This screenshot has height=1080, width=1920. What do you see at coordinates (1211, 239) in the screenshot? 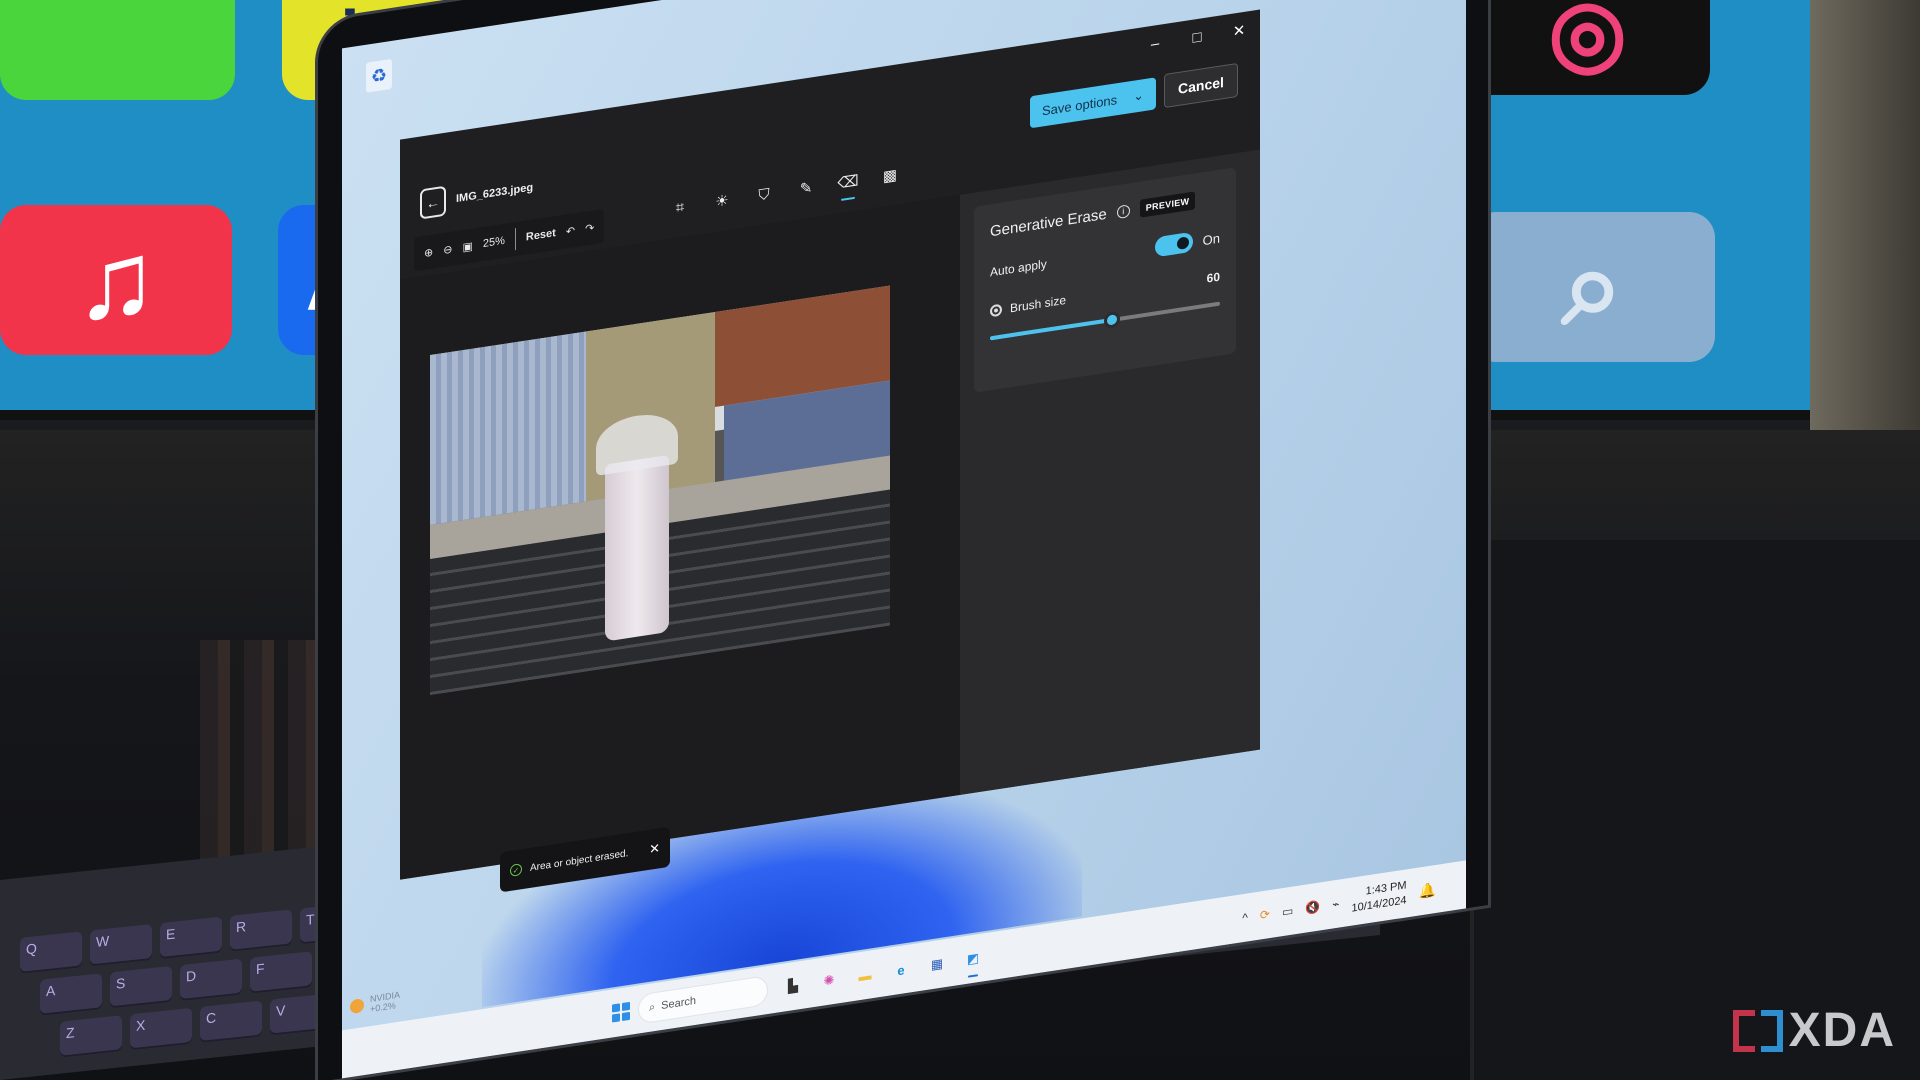
I see `auto-apply-state: On` at bounding box center [1211, 239].